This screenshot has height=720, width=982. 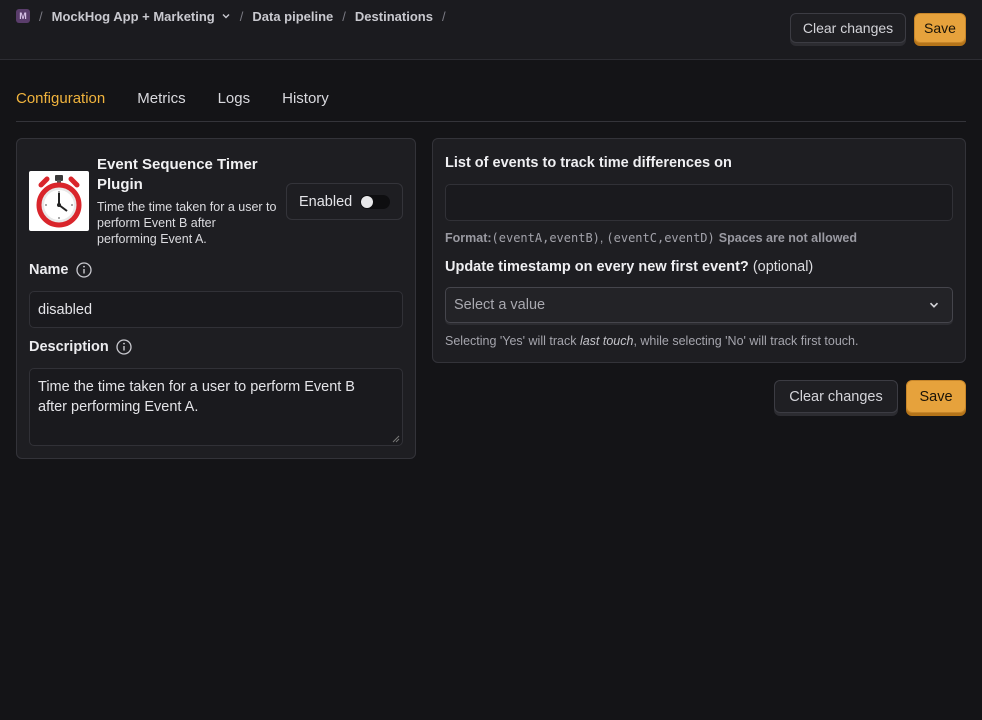 I want to click on name-label: Name, so click(x=49, y=270).